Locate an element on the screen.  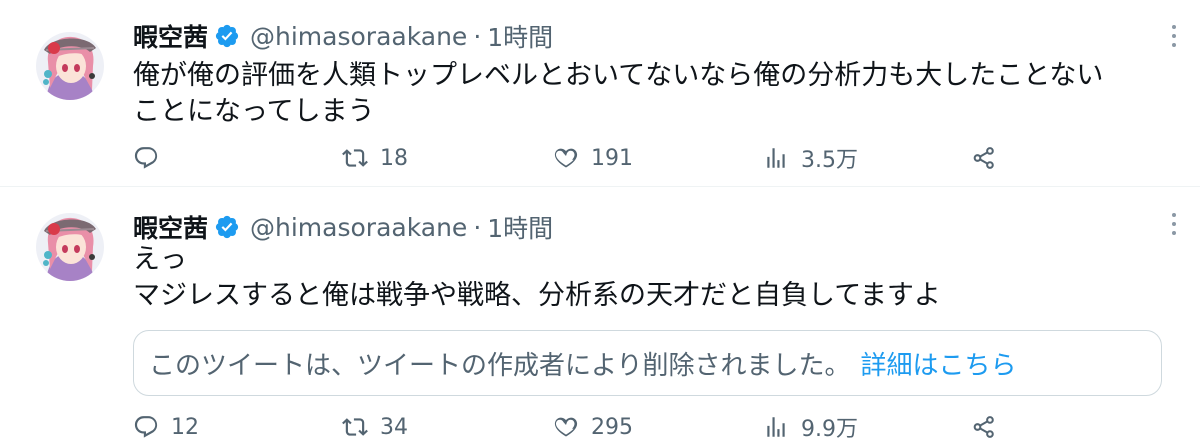
retweet-count: 34 is located at coordinates (394, 427).